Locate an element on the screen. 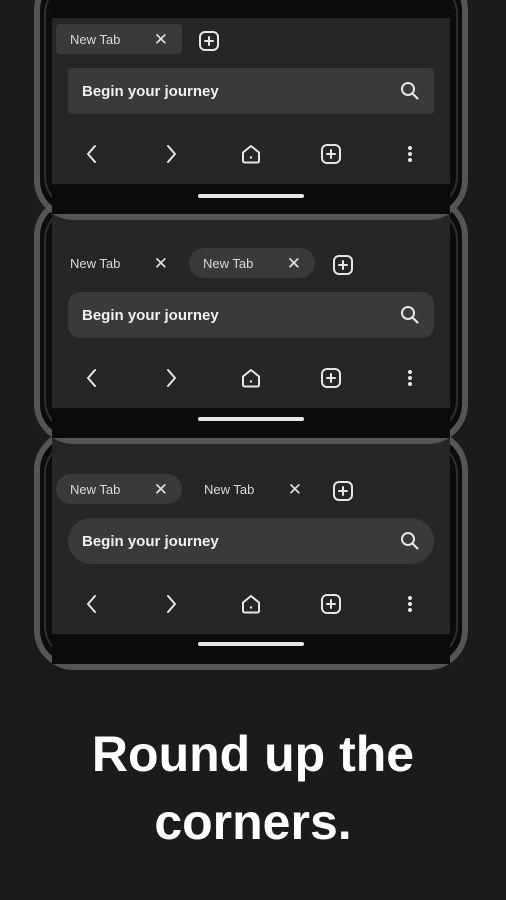 The width and height of the screenshot is (506, 900). headline-line-1: Round up the is located at coordinates (253, 754).